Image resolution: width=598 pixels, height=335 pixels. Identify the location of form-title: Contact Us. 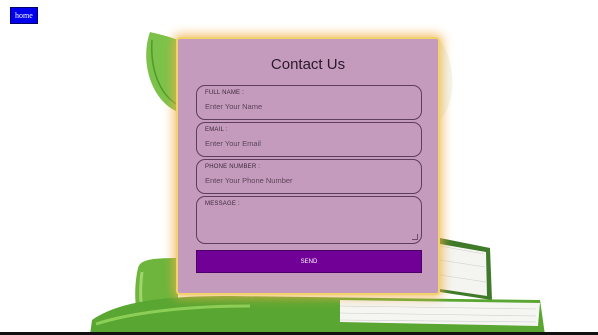
(308, 64).